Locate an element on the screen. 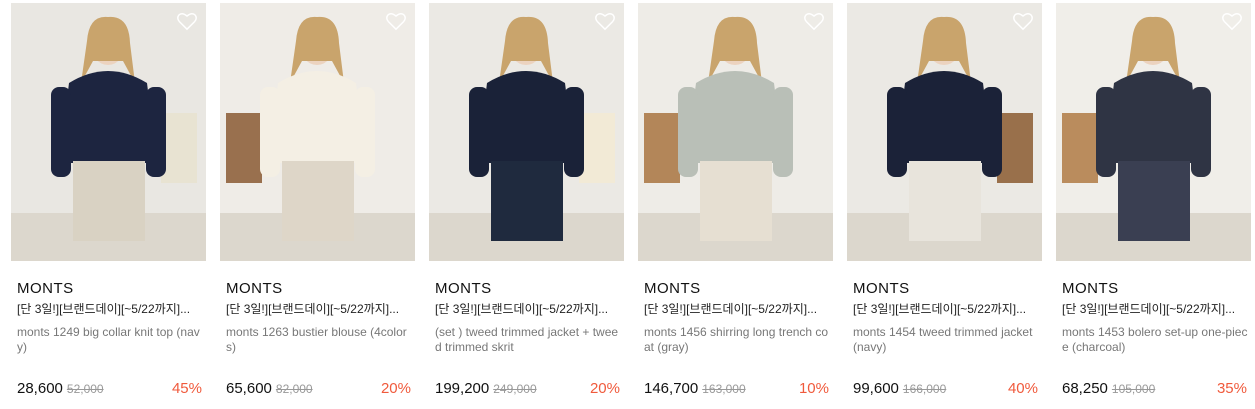 This screenshot has width=1255, height=409. discount-rate: 10% is located at coordinates (813, 388).